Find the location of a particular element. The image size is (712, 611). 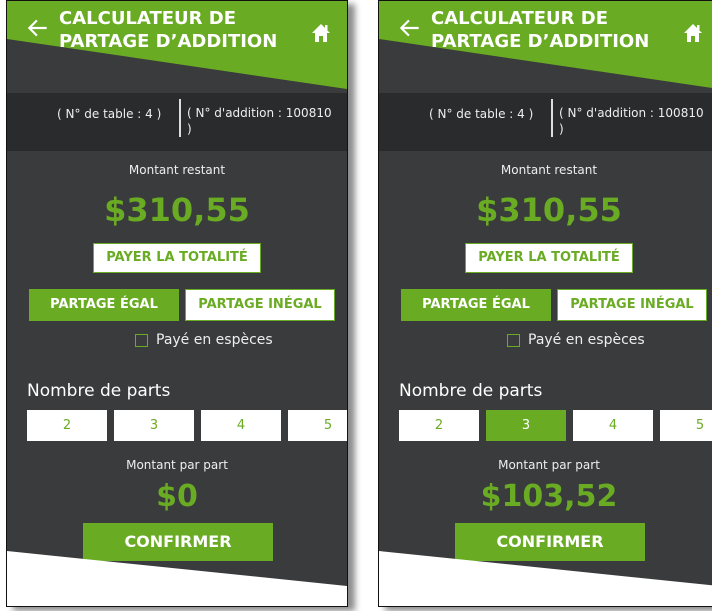

per-part-amount: $0 is located at coordinates (177, 496).